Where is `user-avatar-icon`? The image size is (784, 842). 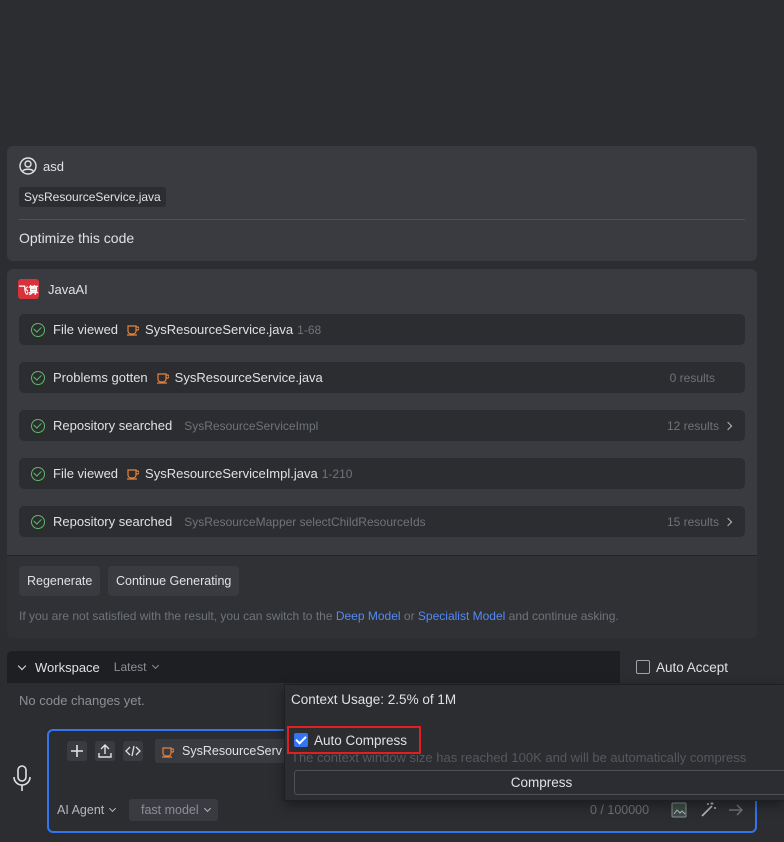 user-avatar-icon is located at coordinates (28, 166).